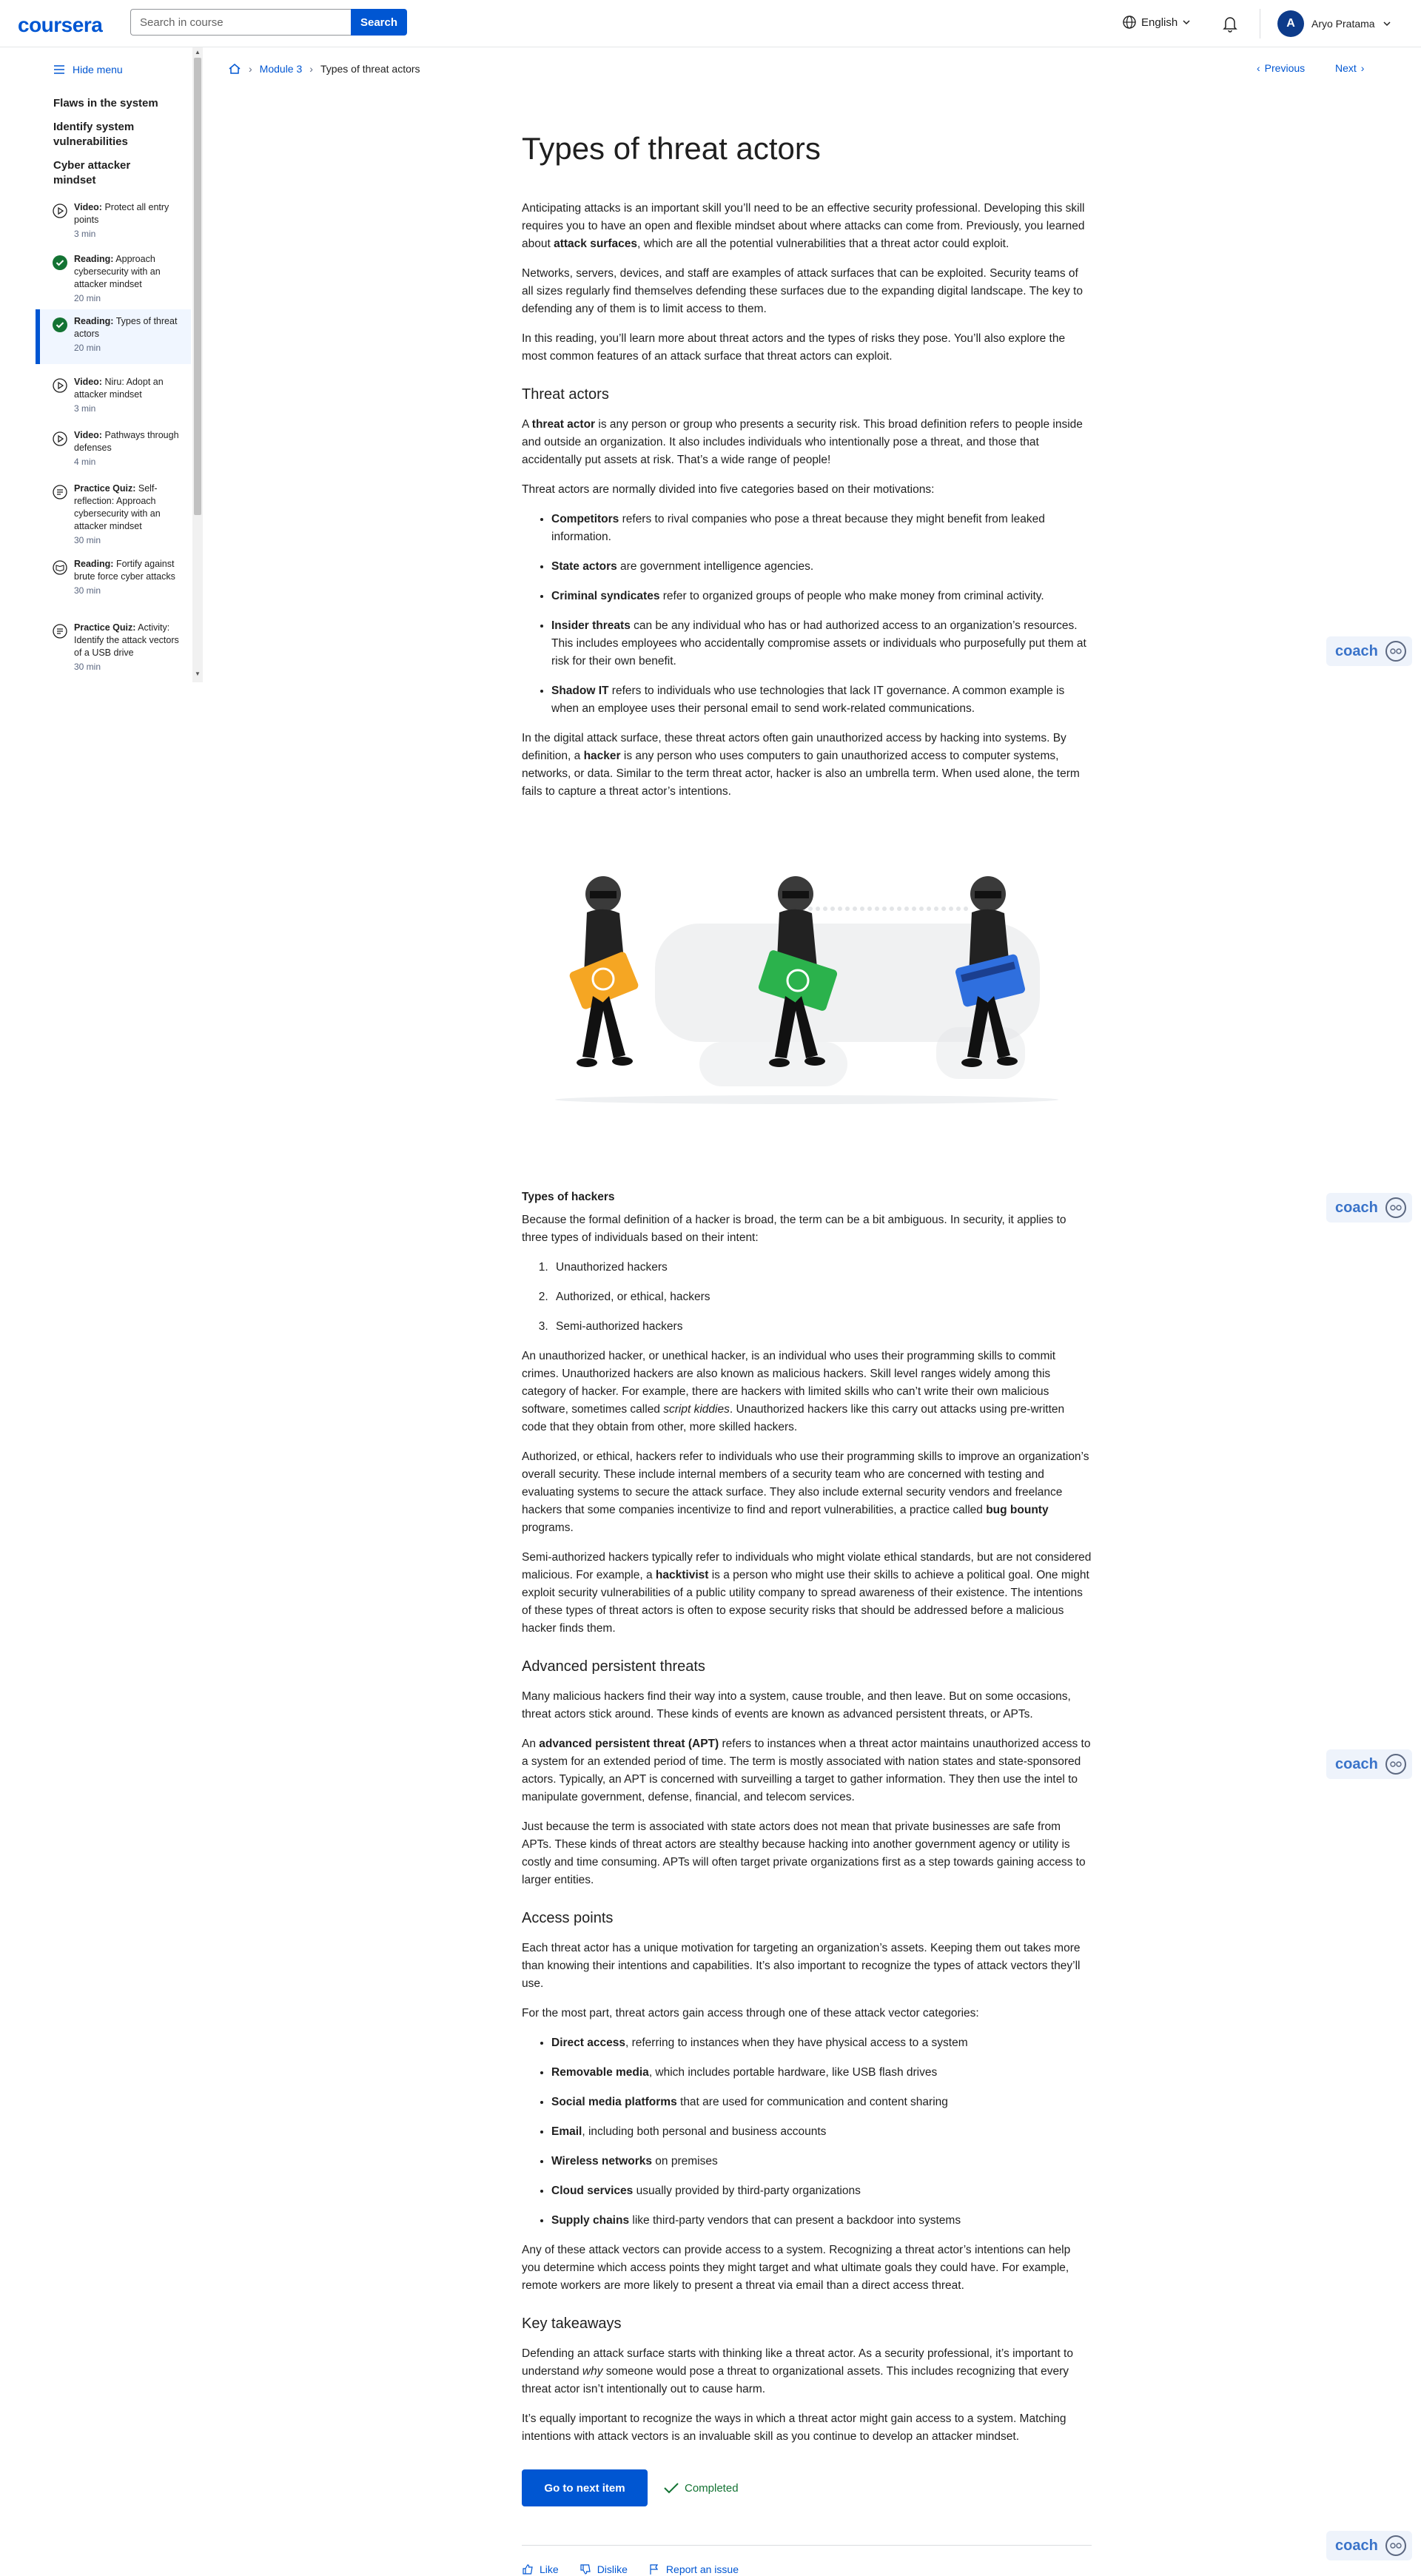 Image resolution: width=1421 pixels, height=2576 pixels. Describe the element at coordinates (654, 2569) in the screenshot. I see `flag-icon` at that location.